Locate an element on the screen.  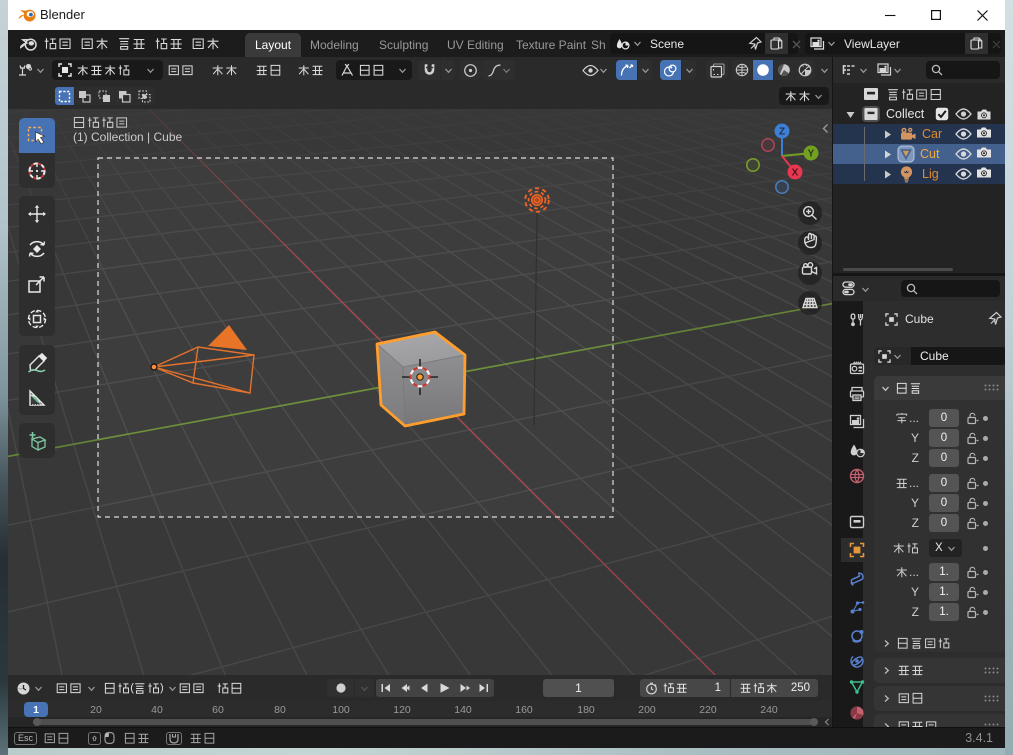
svg-text: Z is located at coordinates (782, 132).